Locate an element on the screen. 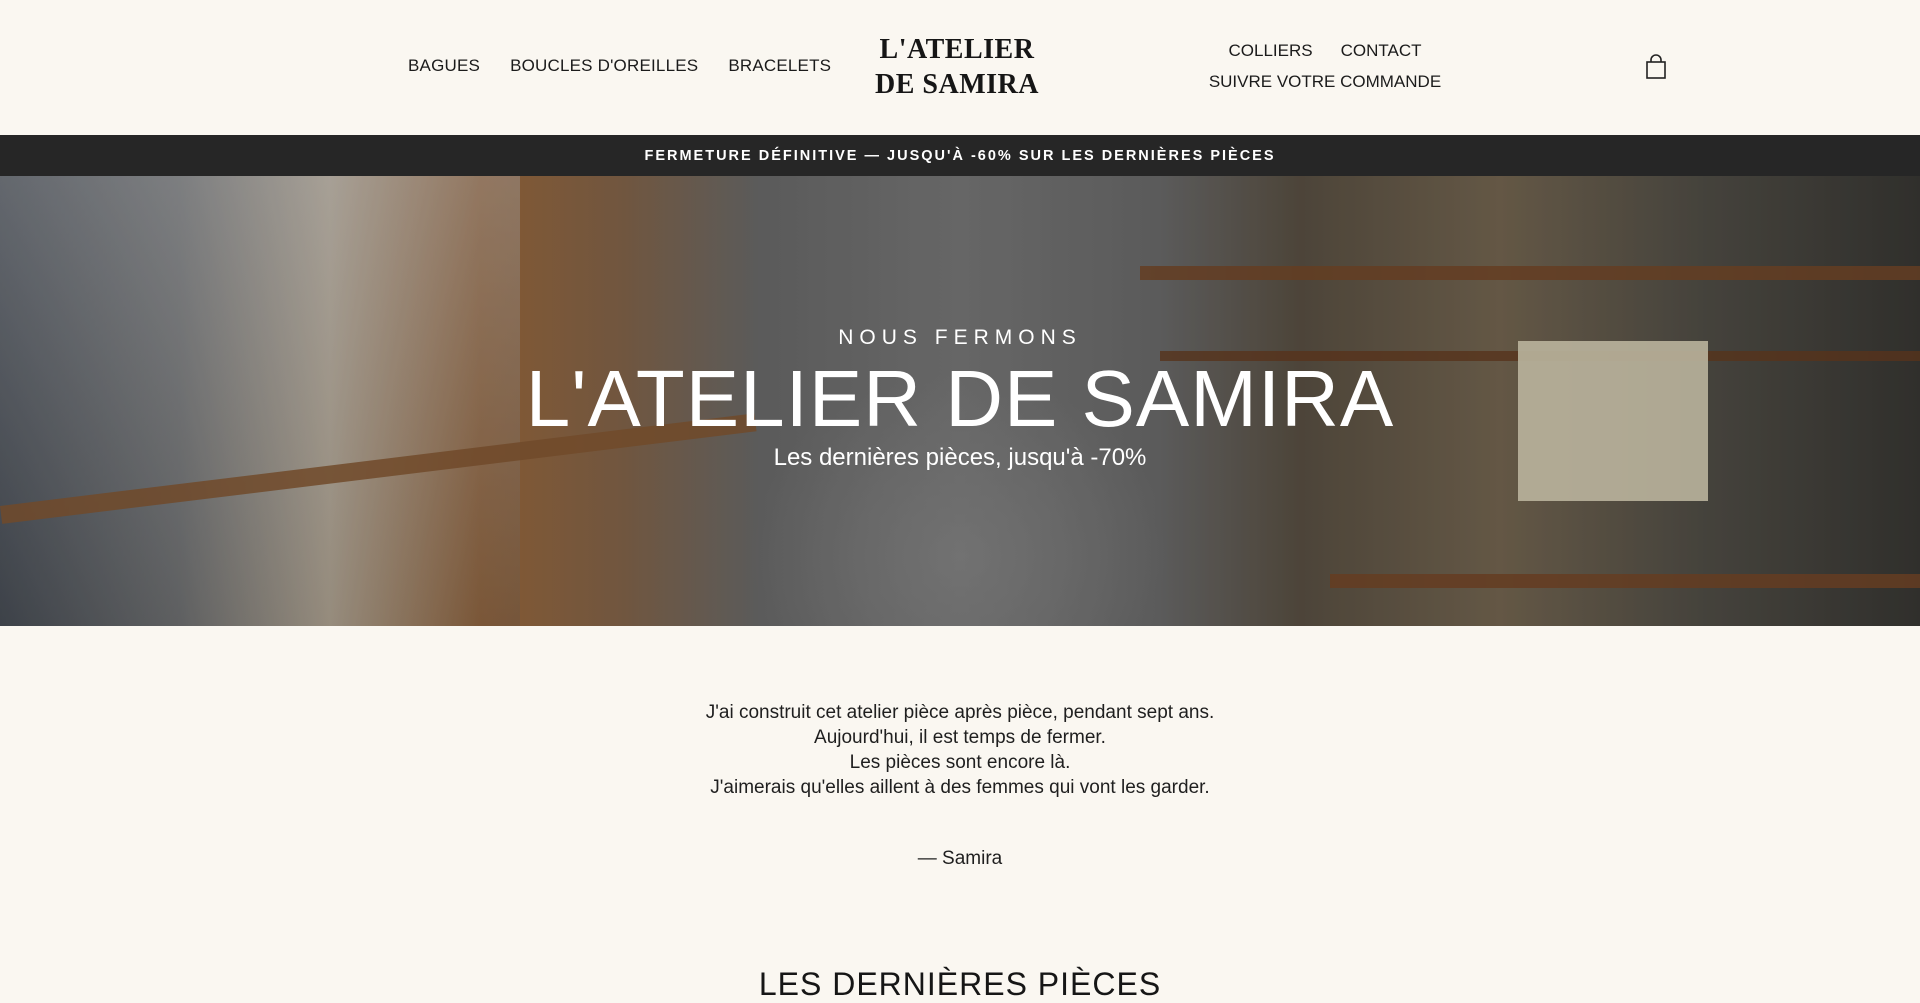 The width and height of the screenshot is (1920, 1003). shopping-bag-icon is located at coordinates (1656, 67).